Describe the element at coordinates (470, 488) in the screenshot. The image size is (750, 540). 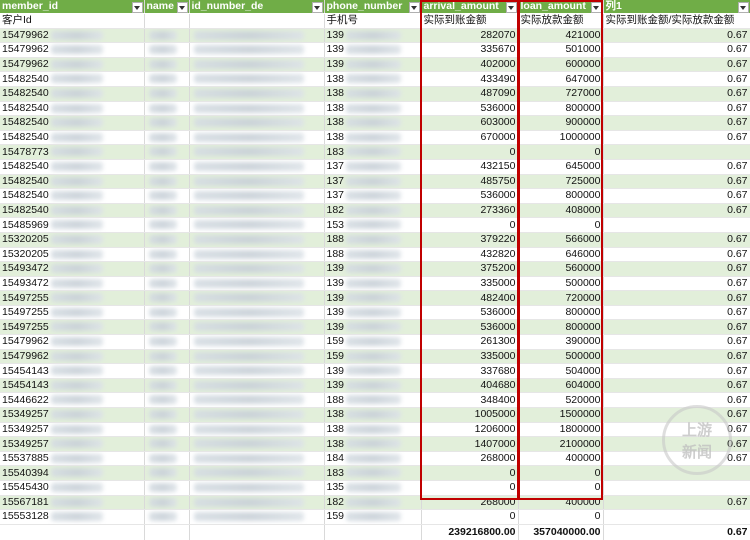
I see `arrival-amount-cell: 0` at that location.